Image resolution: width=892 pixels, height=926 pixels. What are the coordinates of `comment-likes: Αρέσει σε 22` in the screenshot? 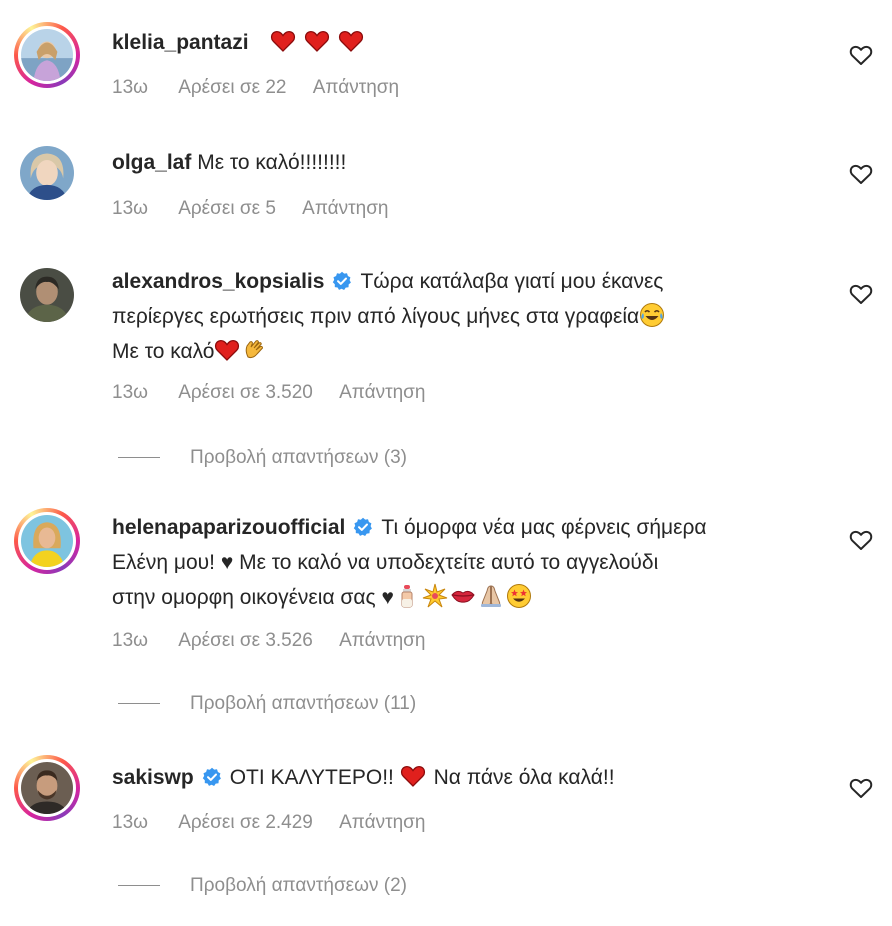 It's located at (232, 87).